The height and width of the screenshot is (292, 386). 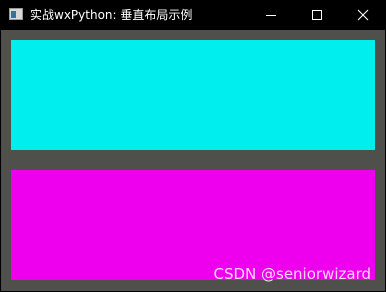 What do you see at coordinates (16, 14) in the screenshot?
I see `app-window-icon` at bounding box center [16, 14].